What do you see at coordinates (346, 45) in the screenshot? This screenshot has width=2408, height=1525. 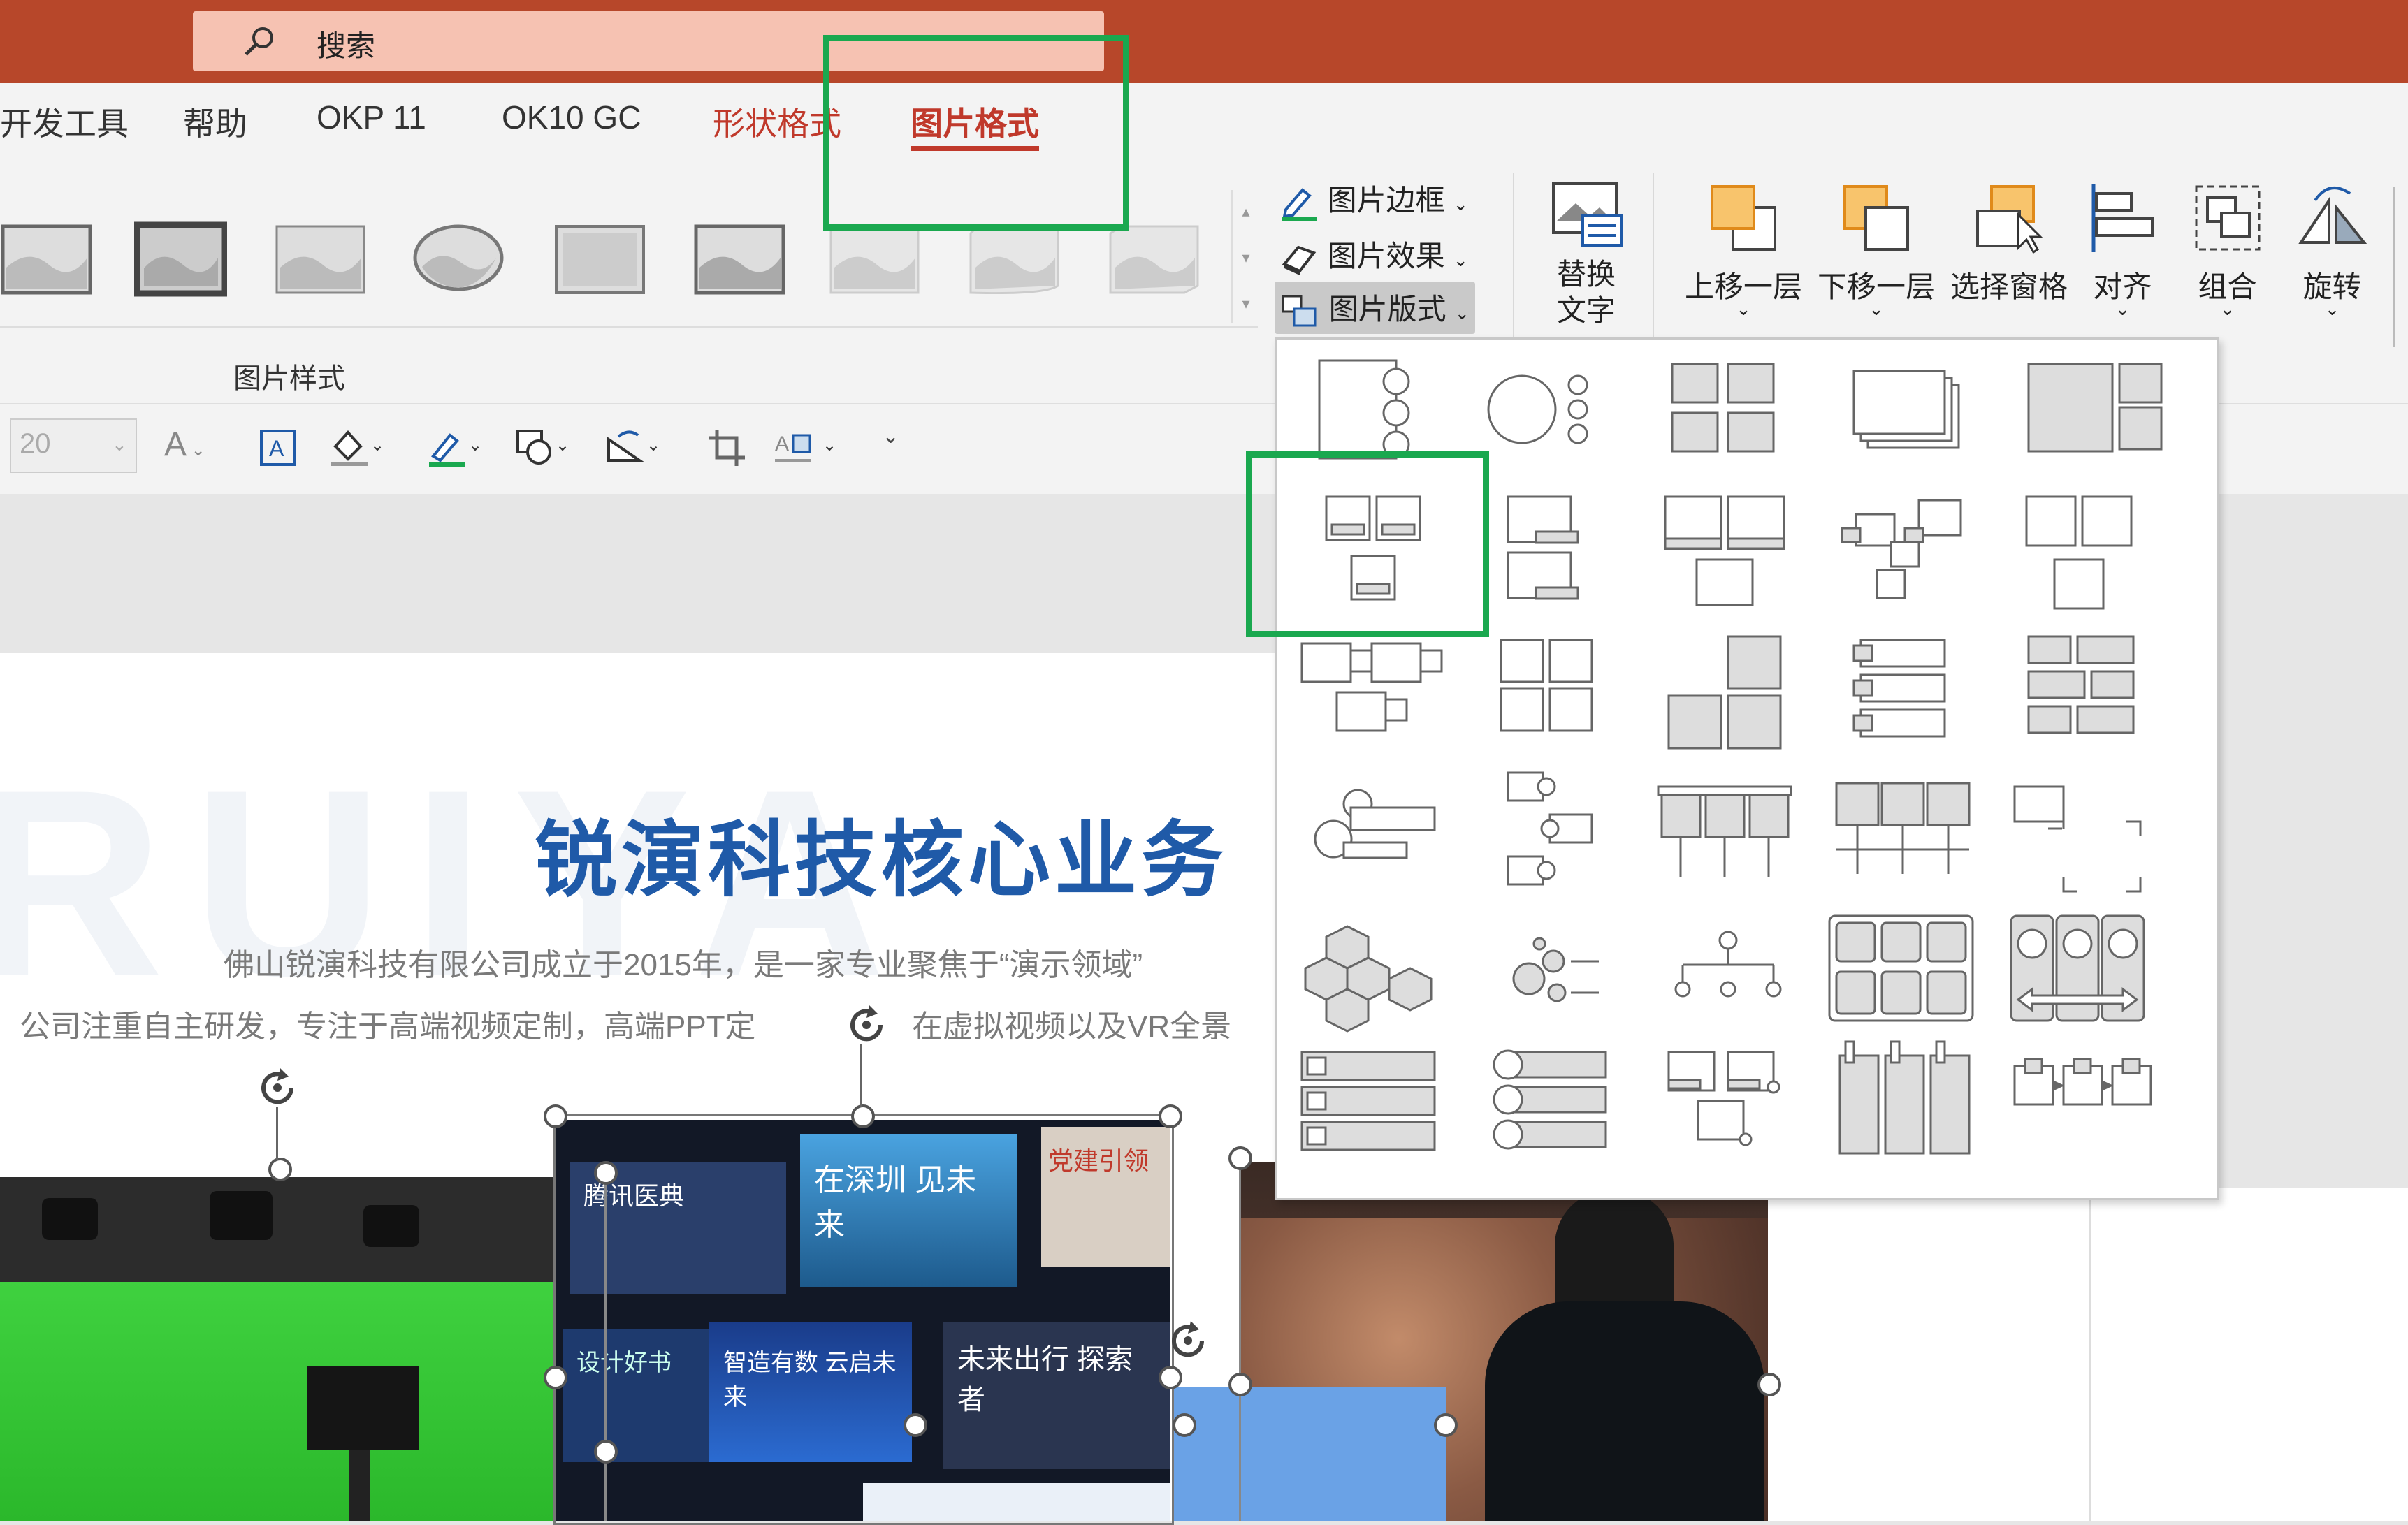 I see `search-placeholder: 搜索` at bounding box center [346, 45].